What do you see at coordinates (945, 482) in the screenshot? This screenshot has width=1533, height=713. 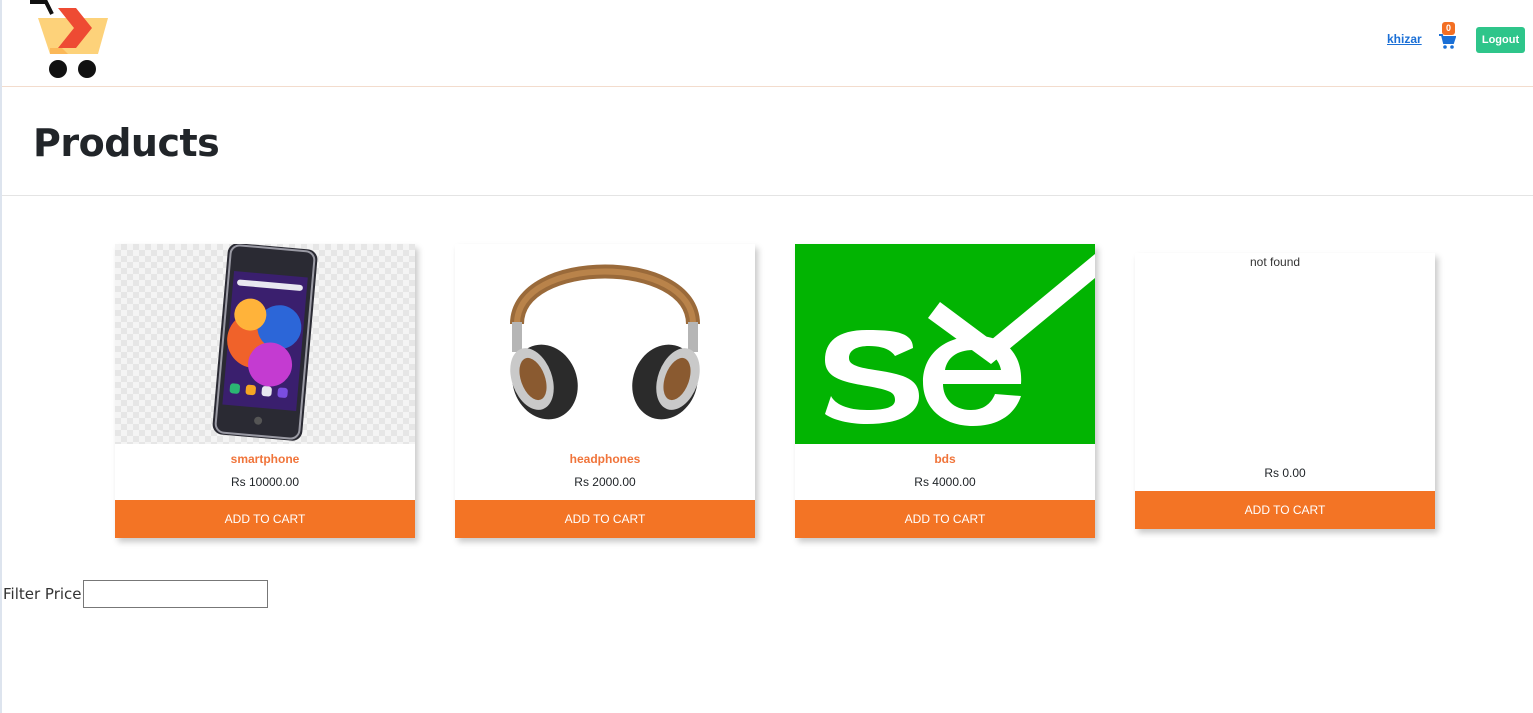 I see `product-price: Rs 4000.00` at bounding box center [945, 482].